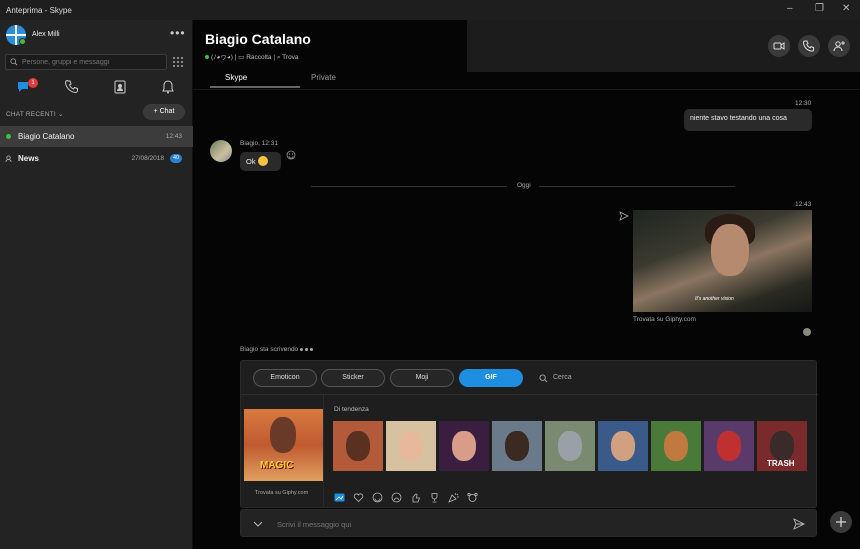 Image resolution: width=860 pixels, height=549 pixels. What do you see at coordinates (803, 103) in the screenshot?
I see `message-time: 12:30` at bounding box center [803, 103].